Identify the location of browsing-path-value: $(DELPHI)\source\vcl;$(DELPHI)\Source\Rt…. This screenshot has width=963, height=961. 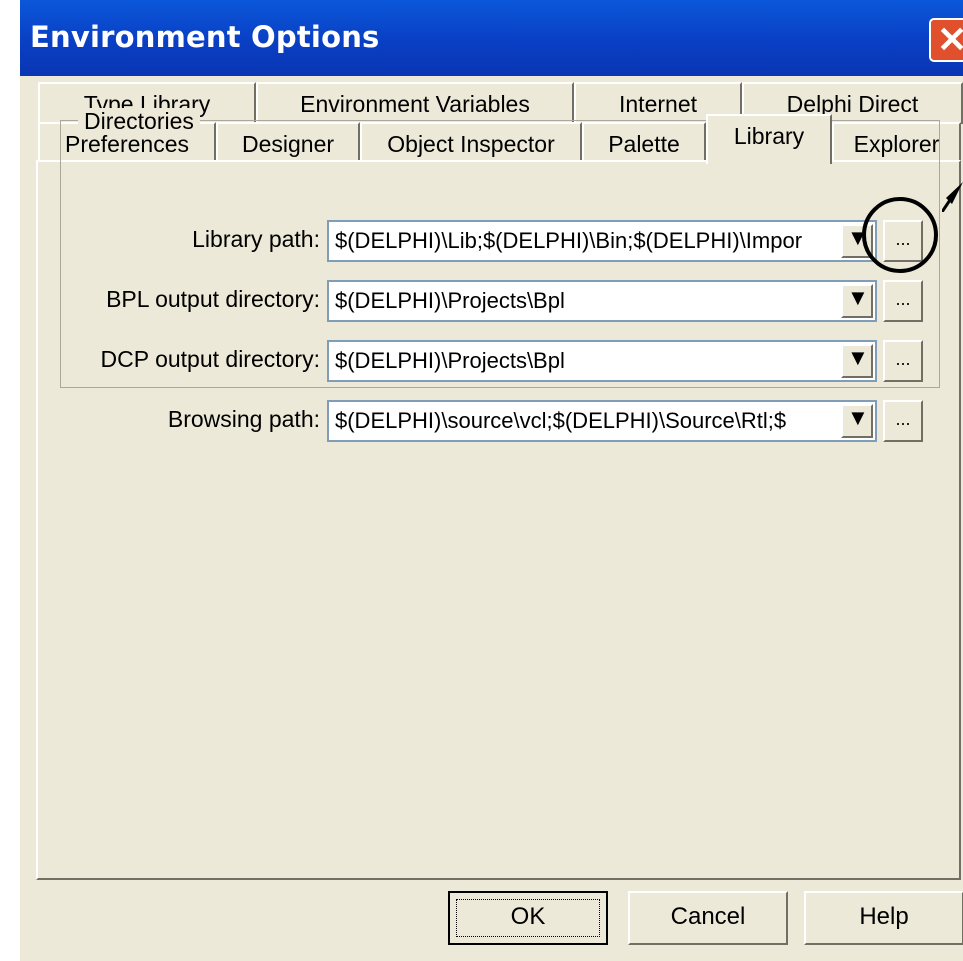
(561, 420).